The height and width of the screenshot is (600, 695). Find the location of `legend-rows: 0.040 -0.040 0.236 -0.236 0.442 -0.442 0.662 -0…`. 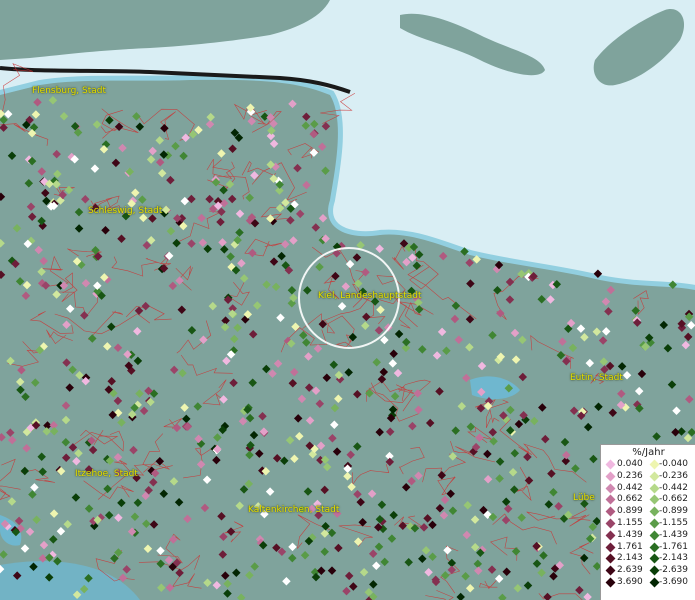

legend-rows: 0.040 -0.040 0.236 -0.236 0.442 -0.442 0.662 -0… is located at coordinates (648, 524).